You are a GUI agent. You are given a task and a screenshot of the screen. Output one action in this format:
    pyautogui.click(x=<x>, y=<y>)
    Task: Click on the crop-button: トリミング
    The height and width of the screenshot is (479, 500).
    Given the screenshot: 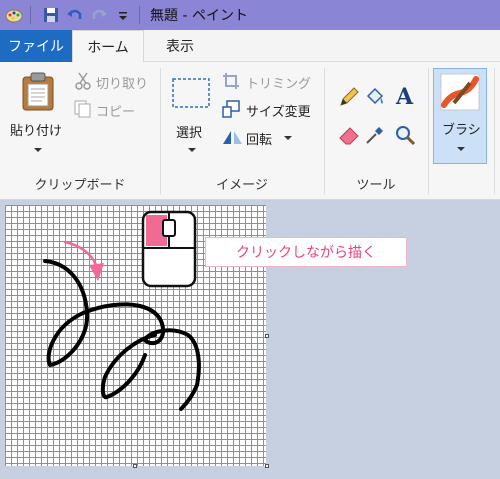 What is the action you would take?
    pyautogui.click(x=278, y=82)
    